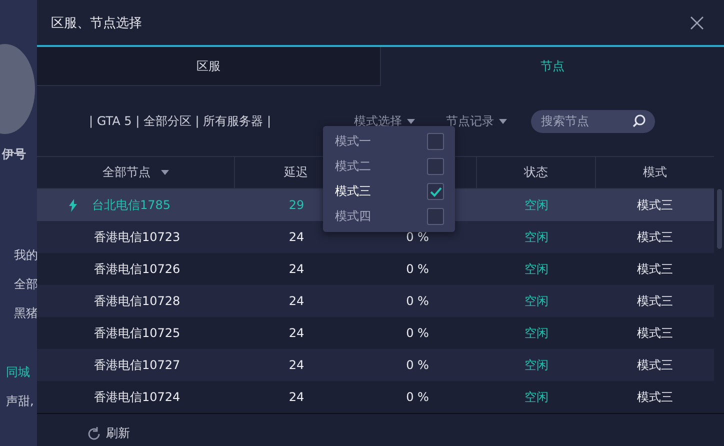 The width and height of the screenshot is (724, 446). Describe the element at coordinates (137, 397) in the screenshot. I see `node-name: 香港电信10724` at that location.